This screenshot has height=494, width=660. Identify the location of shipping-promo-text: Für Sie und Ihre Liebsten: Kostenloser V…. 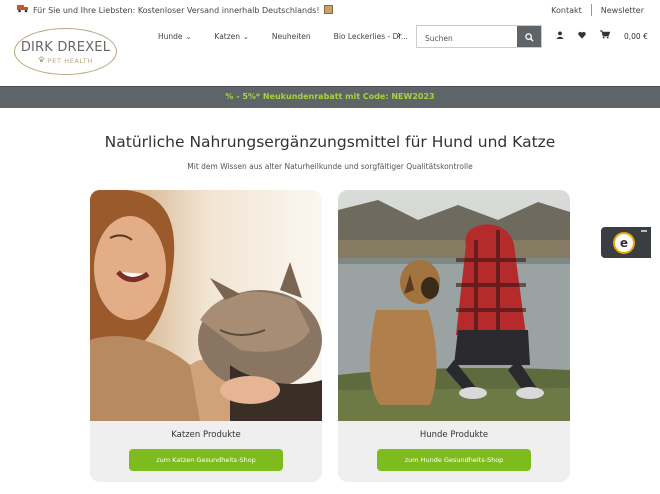
(176, 10).